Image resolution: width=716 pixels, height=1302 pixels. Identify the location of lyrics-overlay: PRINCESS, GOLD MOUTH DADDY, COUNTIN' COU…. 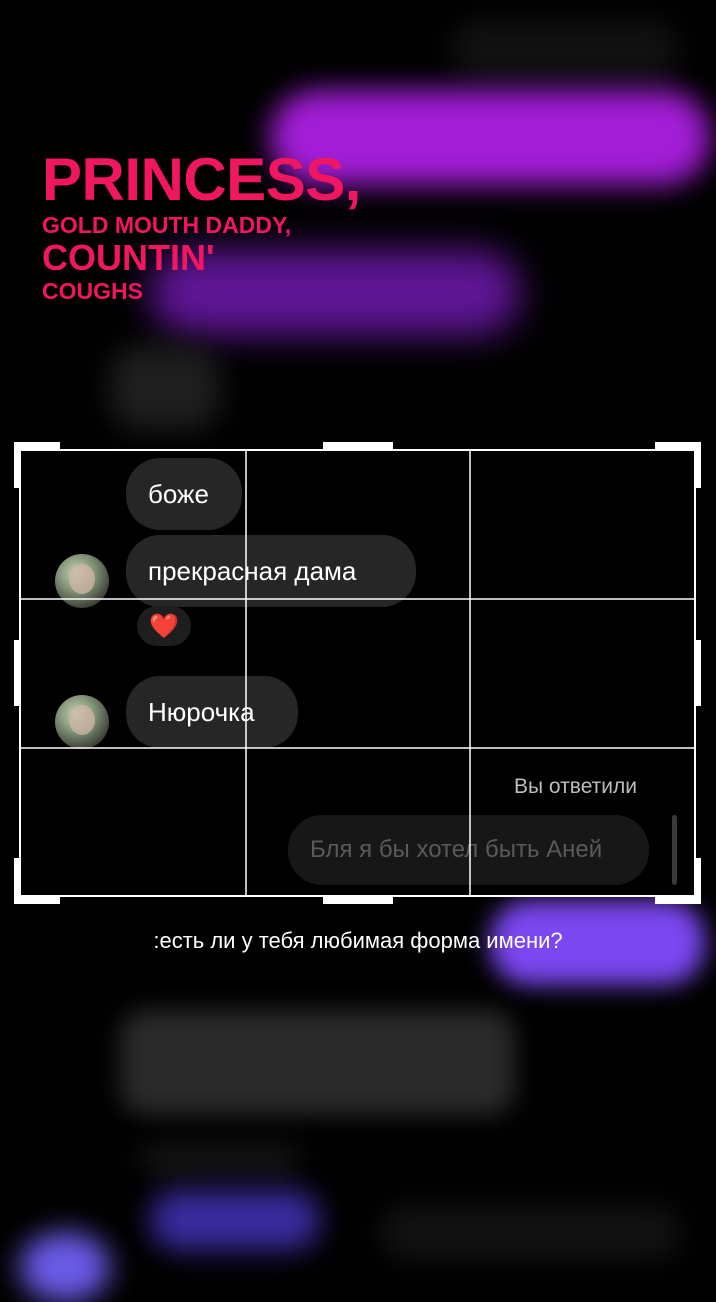
(201, 226).